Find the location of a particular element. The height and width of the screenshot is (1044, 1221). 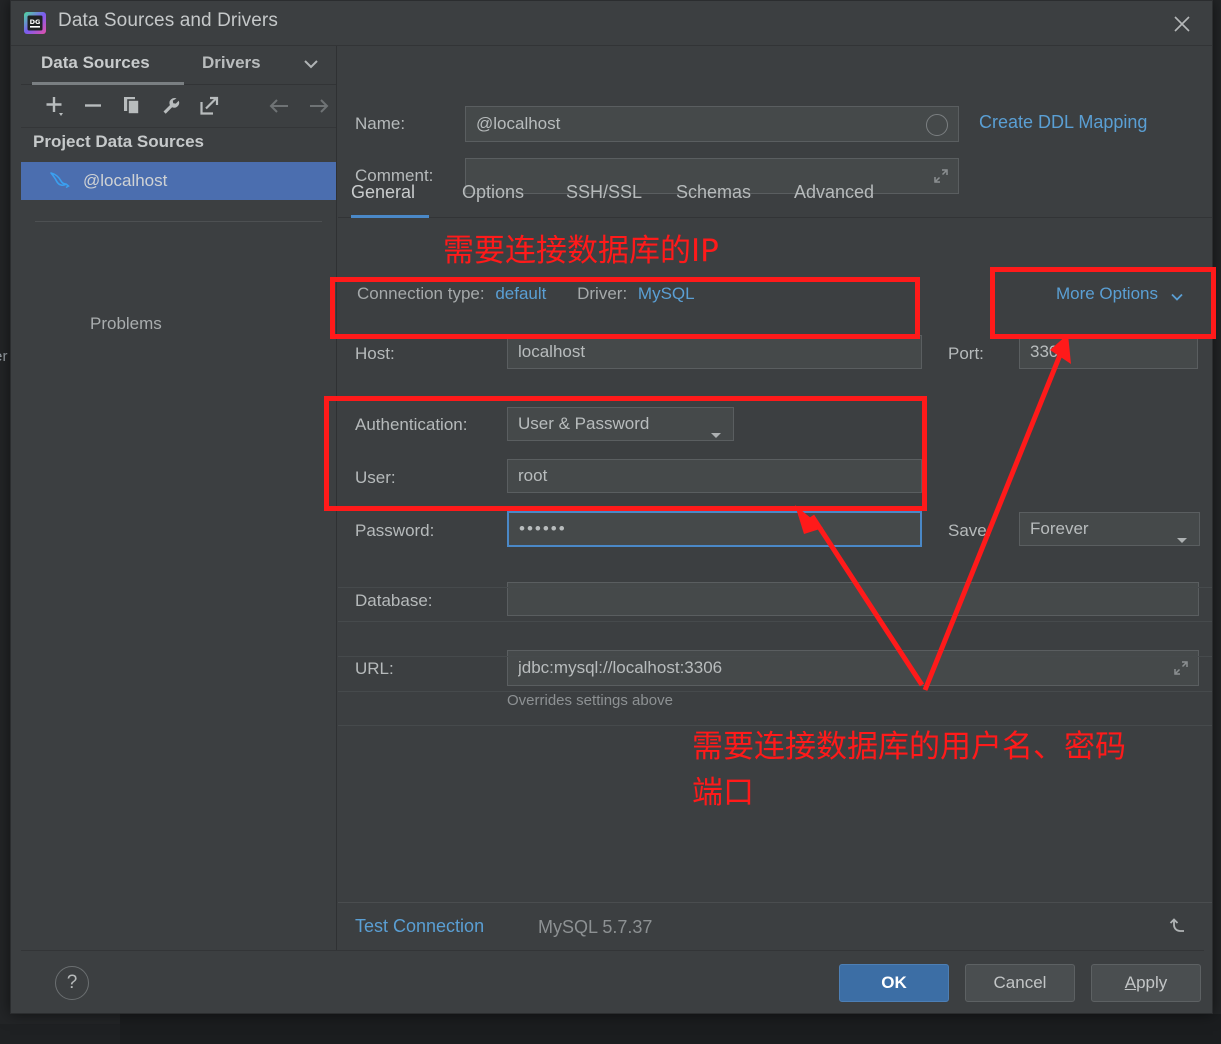

sidebar-divider is located at coordinates (178, 221).